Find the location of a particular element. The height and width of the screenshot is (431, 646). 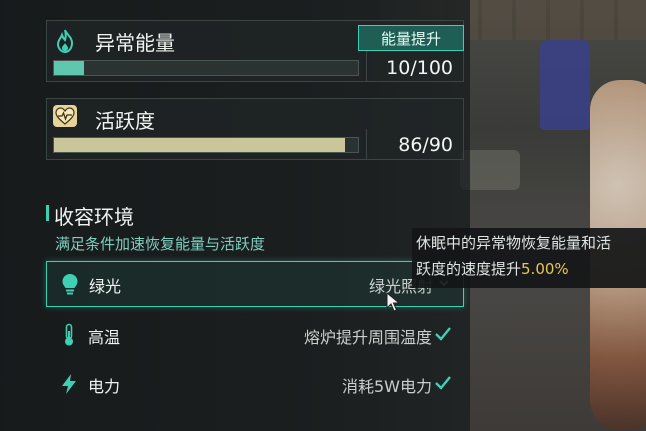

activity-card: 活跃度 86/90 is located at coordinates (255, 129).